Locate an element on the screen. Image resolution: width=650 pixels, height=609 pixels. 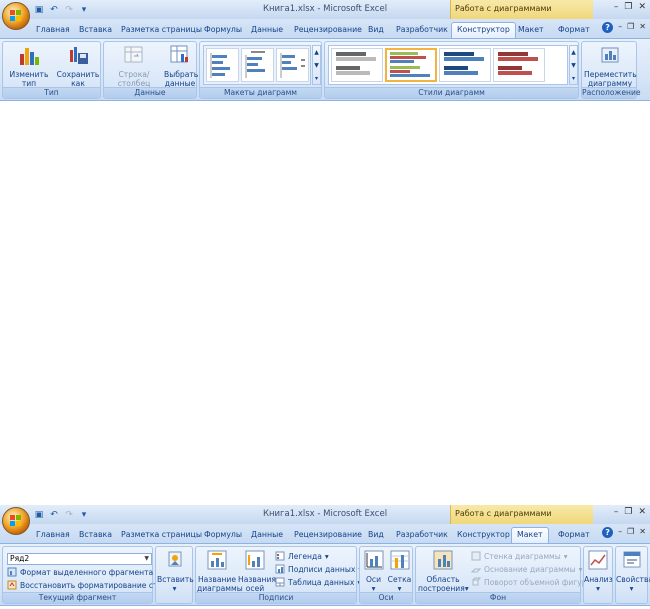
group-label-layouts: Макеты диаграмм is located at coordinates (260, 92).